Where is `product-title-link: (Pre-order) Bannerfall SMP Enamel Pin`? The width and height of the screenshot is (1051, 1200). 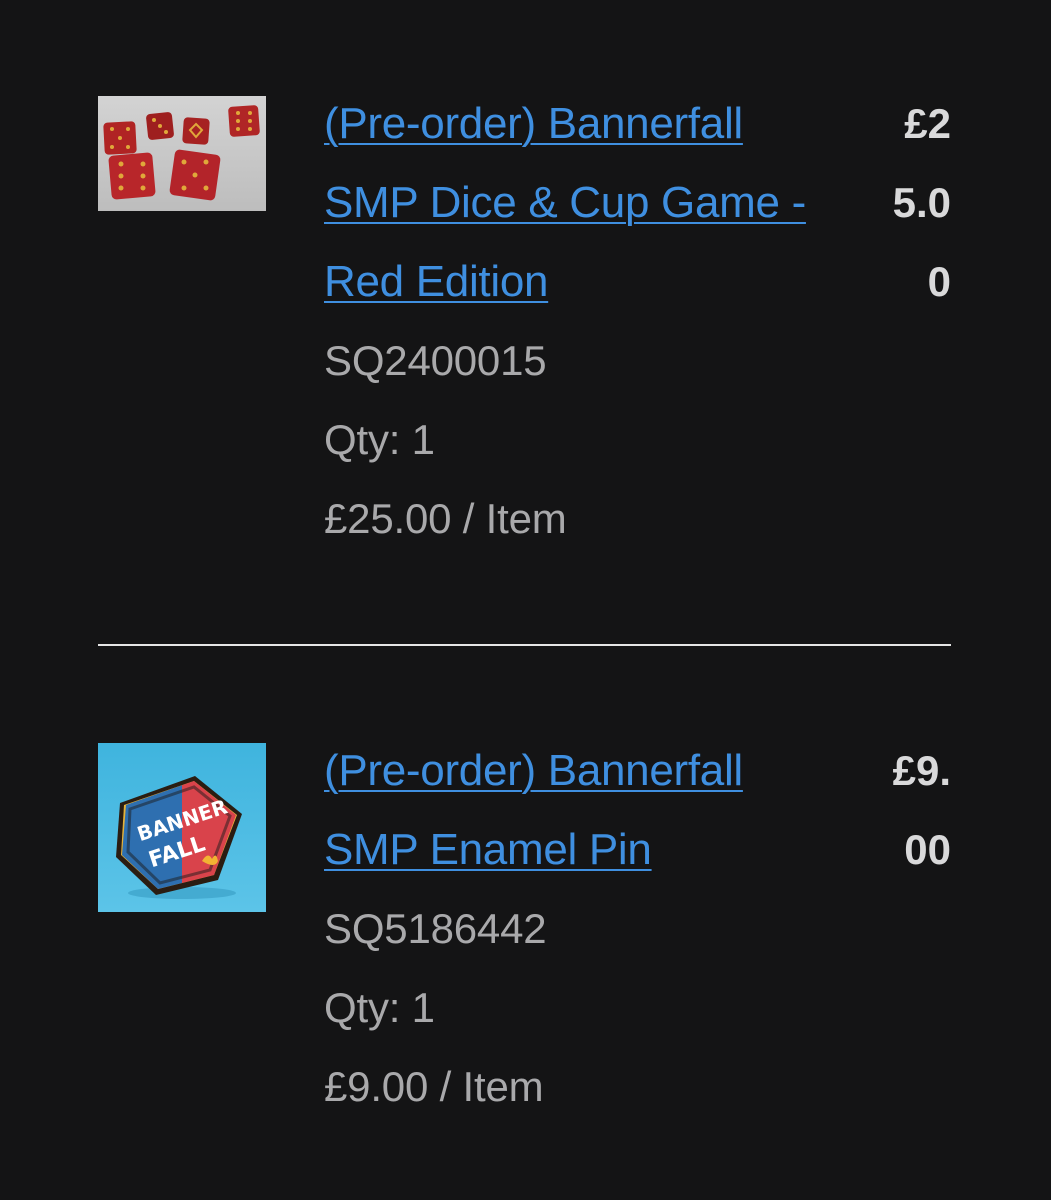 product-title-link: (Pre-order) Bannerfall SMP Enamel Pin is located at coordinates (574, 810).